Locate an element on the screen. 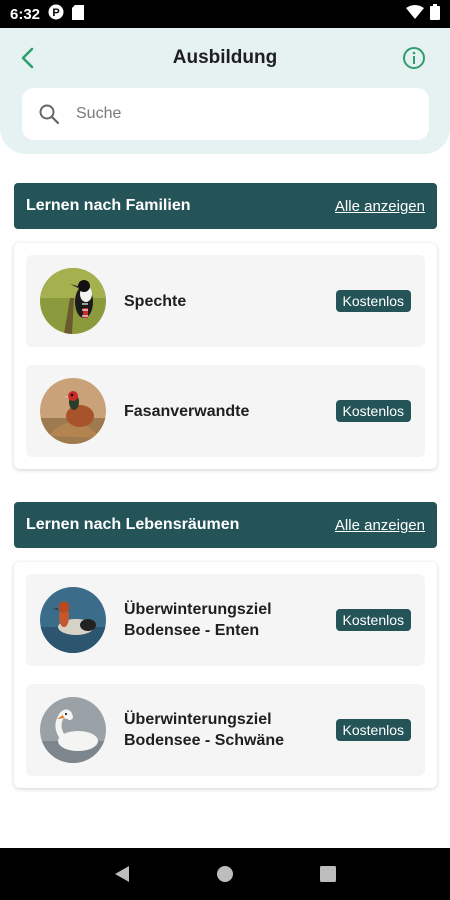  section-title: Lernen nach Lebensräumen is located at coordinates (133, 524).